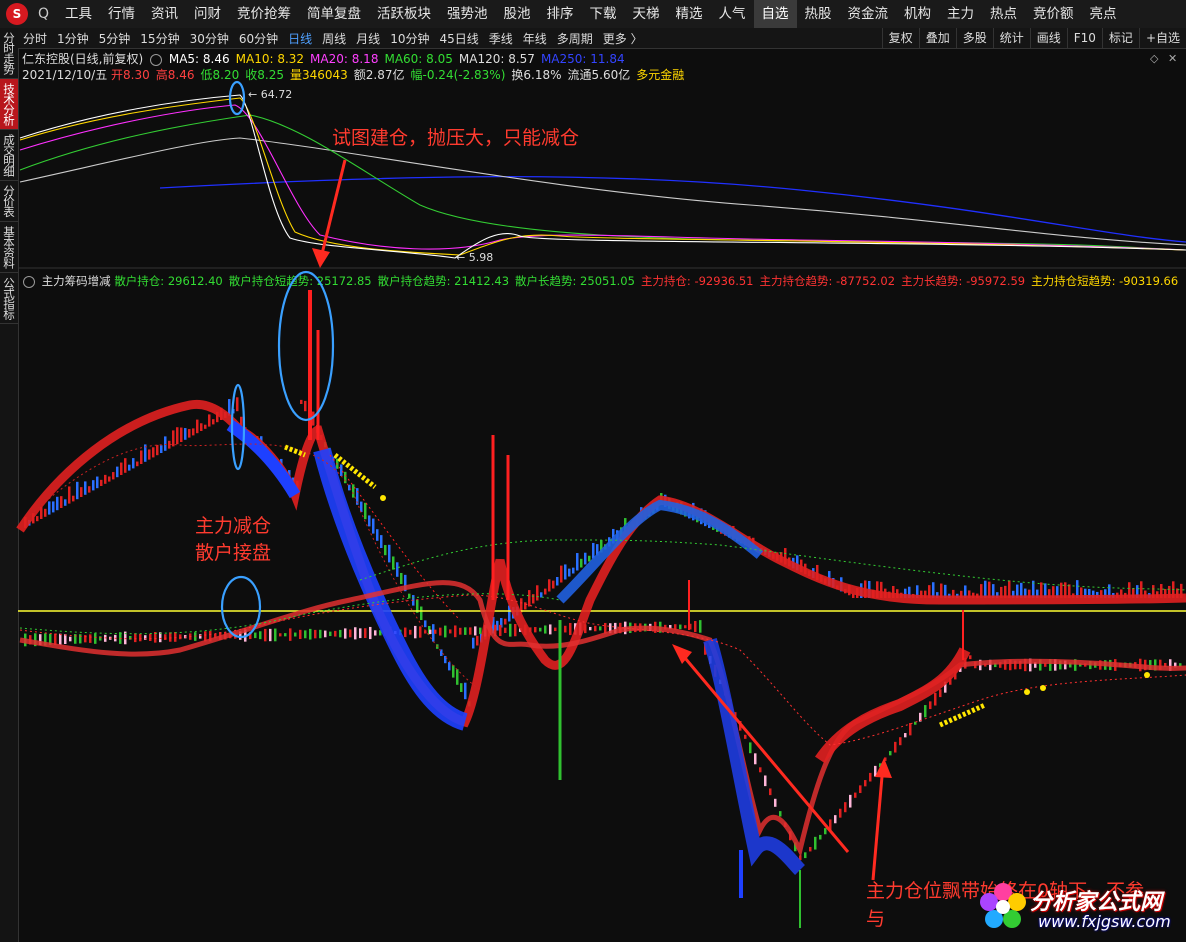  What do you see at coordinates (270, 94) in the screenshot?
I see `price-high-label: ← 64.72` at bounding box center [270, 94].